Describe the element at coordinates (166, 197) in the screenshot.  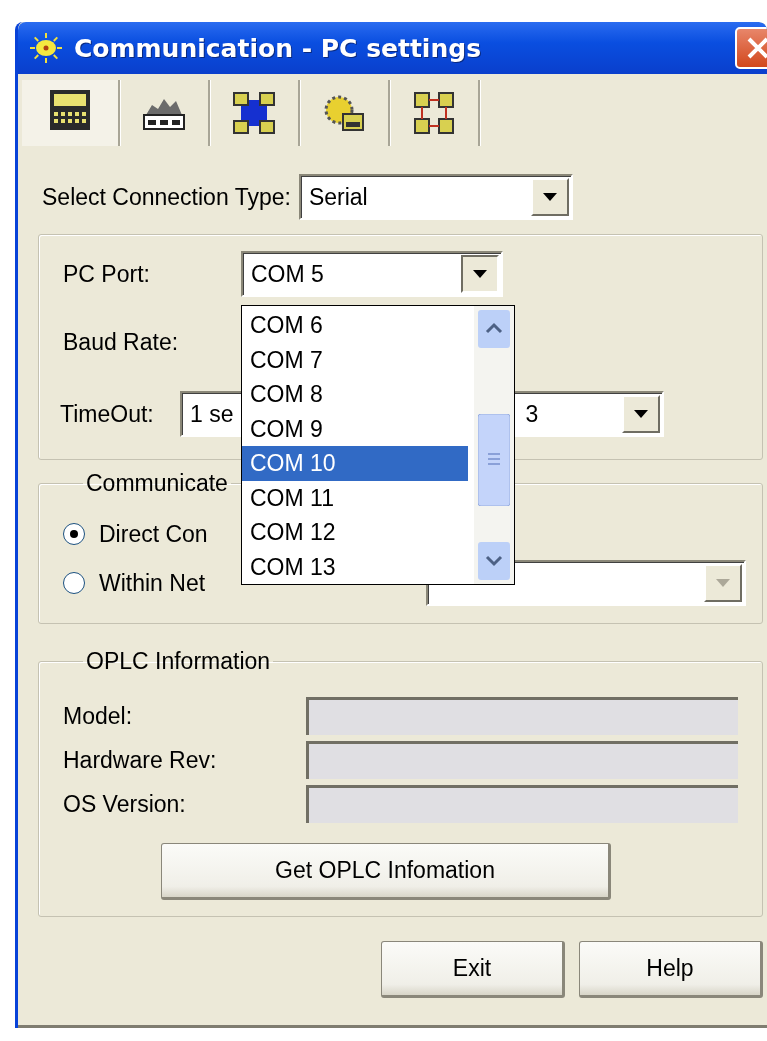
I see `field-label: Select Connection Type:` at that location.